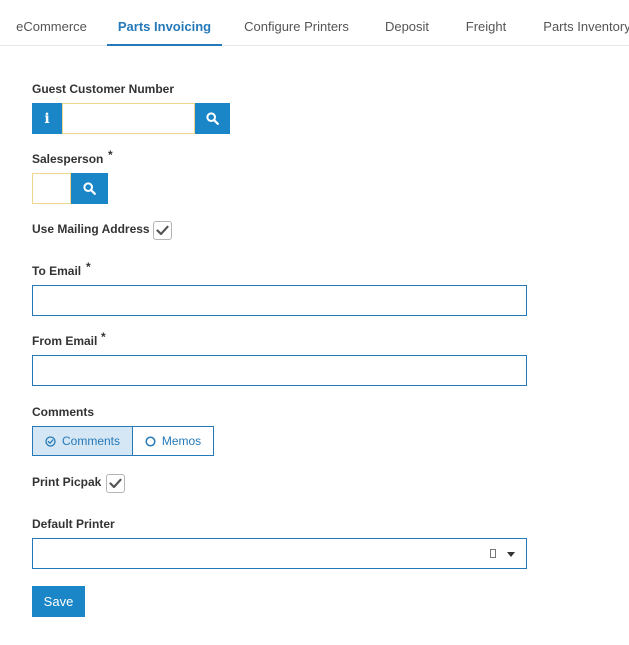  Describe the element at coordinates (486, 23) in the screenshot. I see `tab-freight: Freight` at that location.